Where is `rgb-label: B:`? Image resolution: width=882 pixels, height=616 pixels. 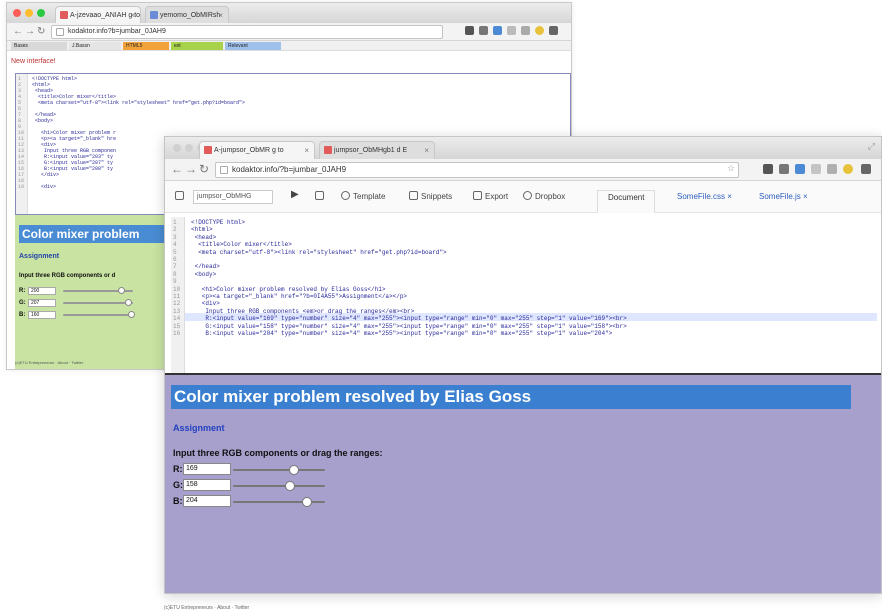 rgb-label: B: is located at coordinates (22, 315).